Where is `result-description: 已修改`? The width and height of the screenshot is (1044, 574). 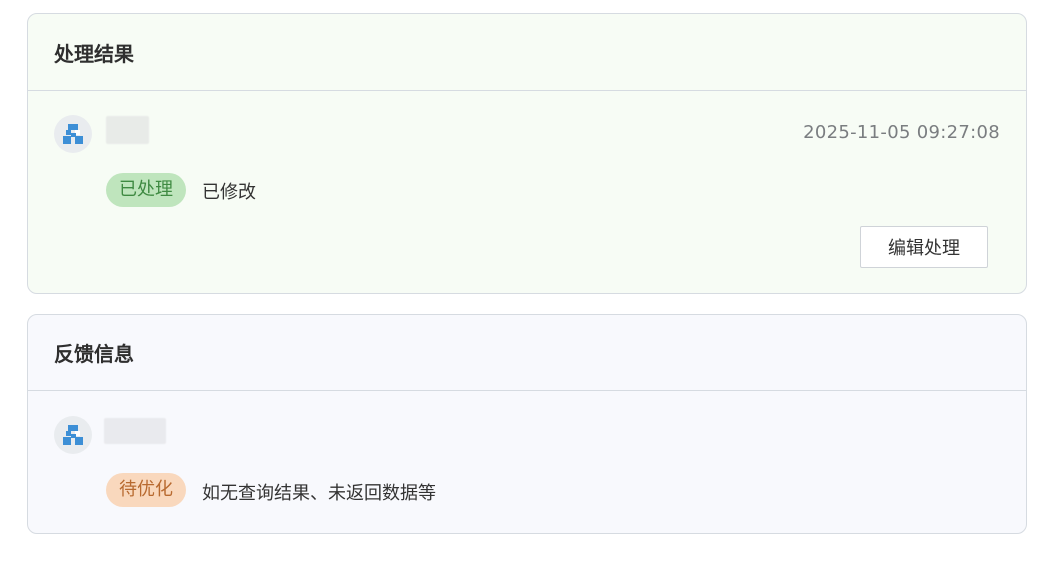
result-description: 已修改 is located at coordinates (229, 192).